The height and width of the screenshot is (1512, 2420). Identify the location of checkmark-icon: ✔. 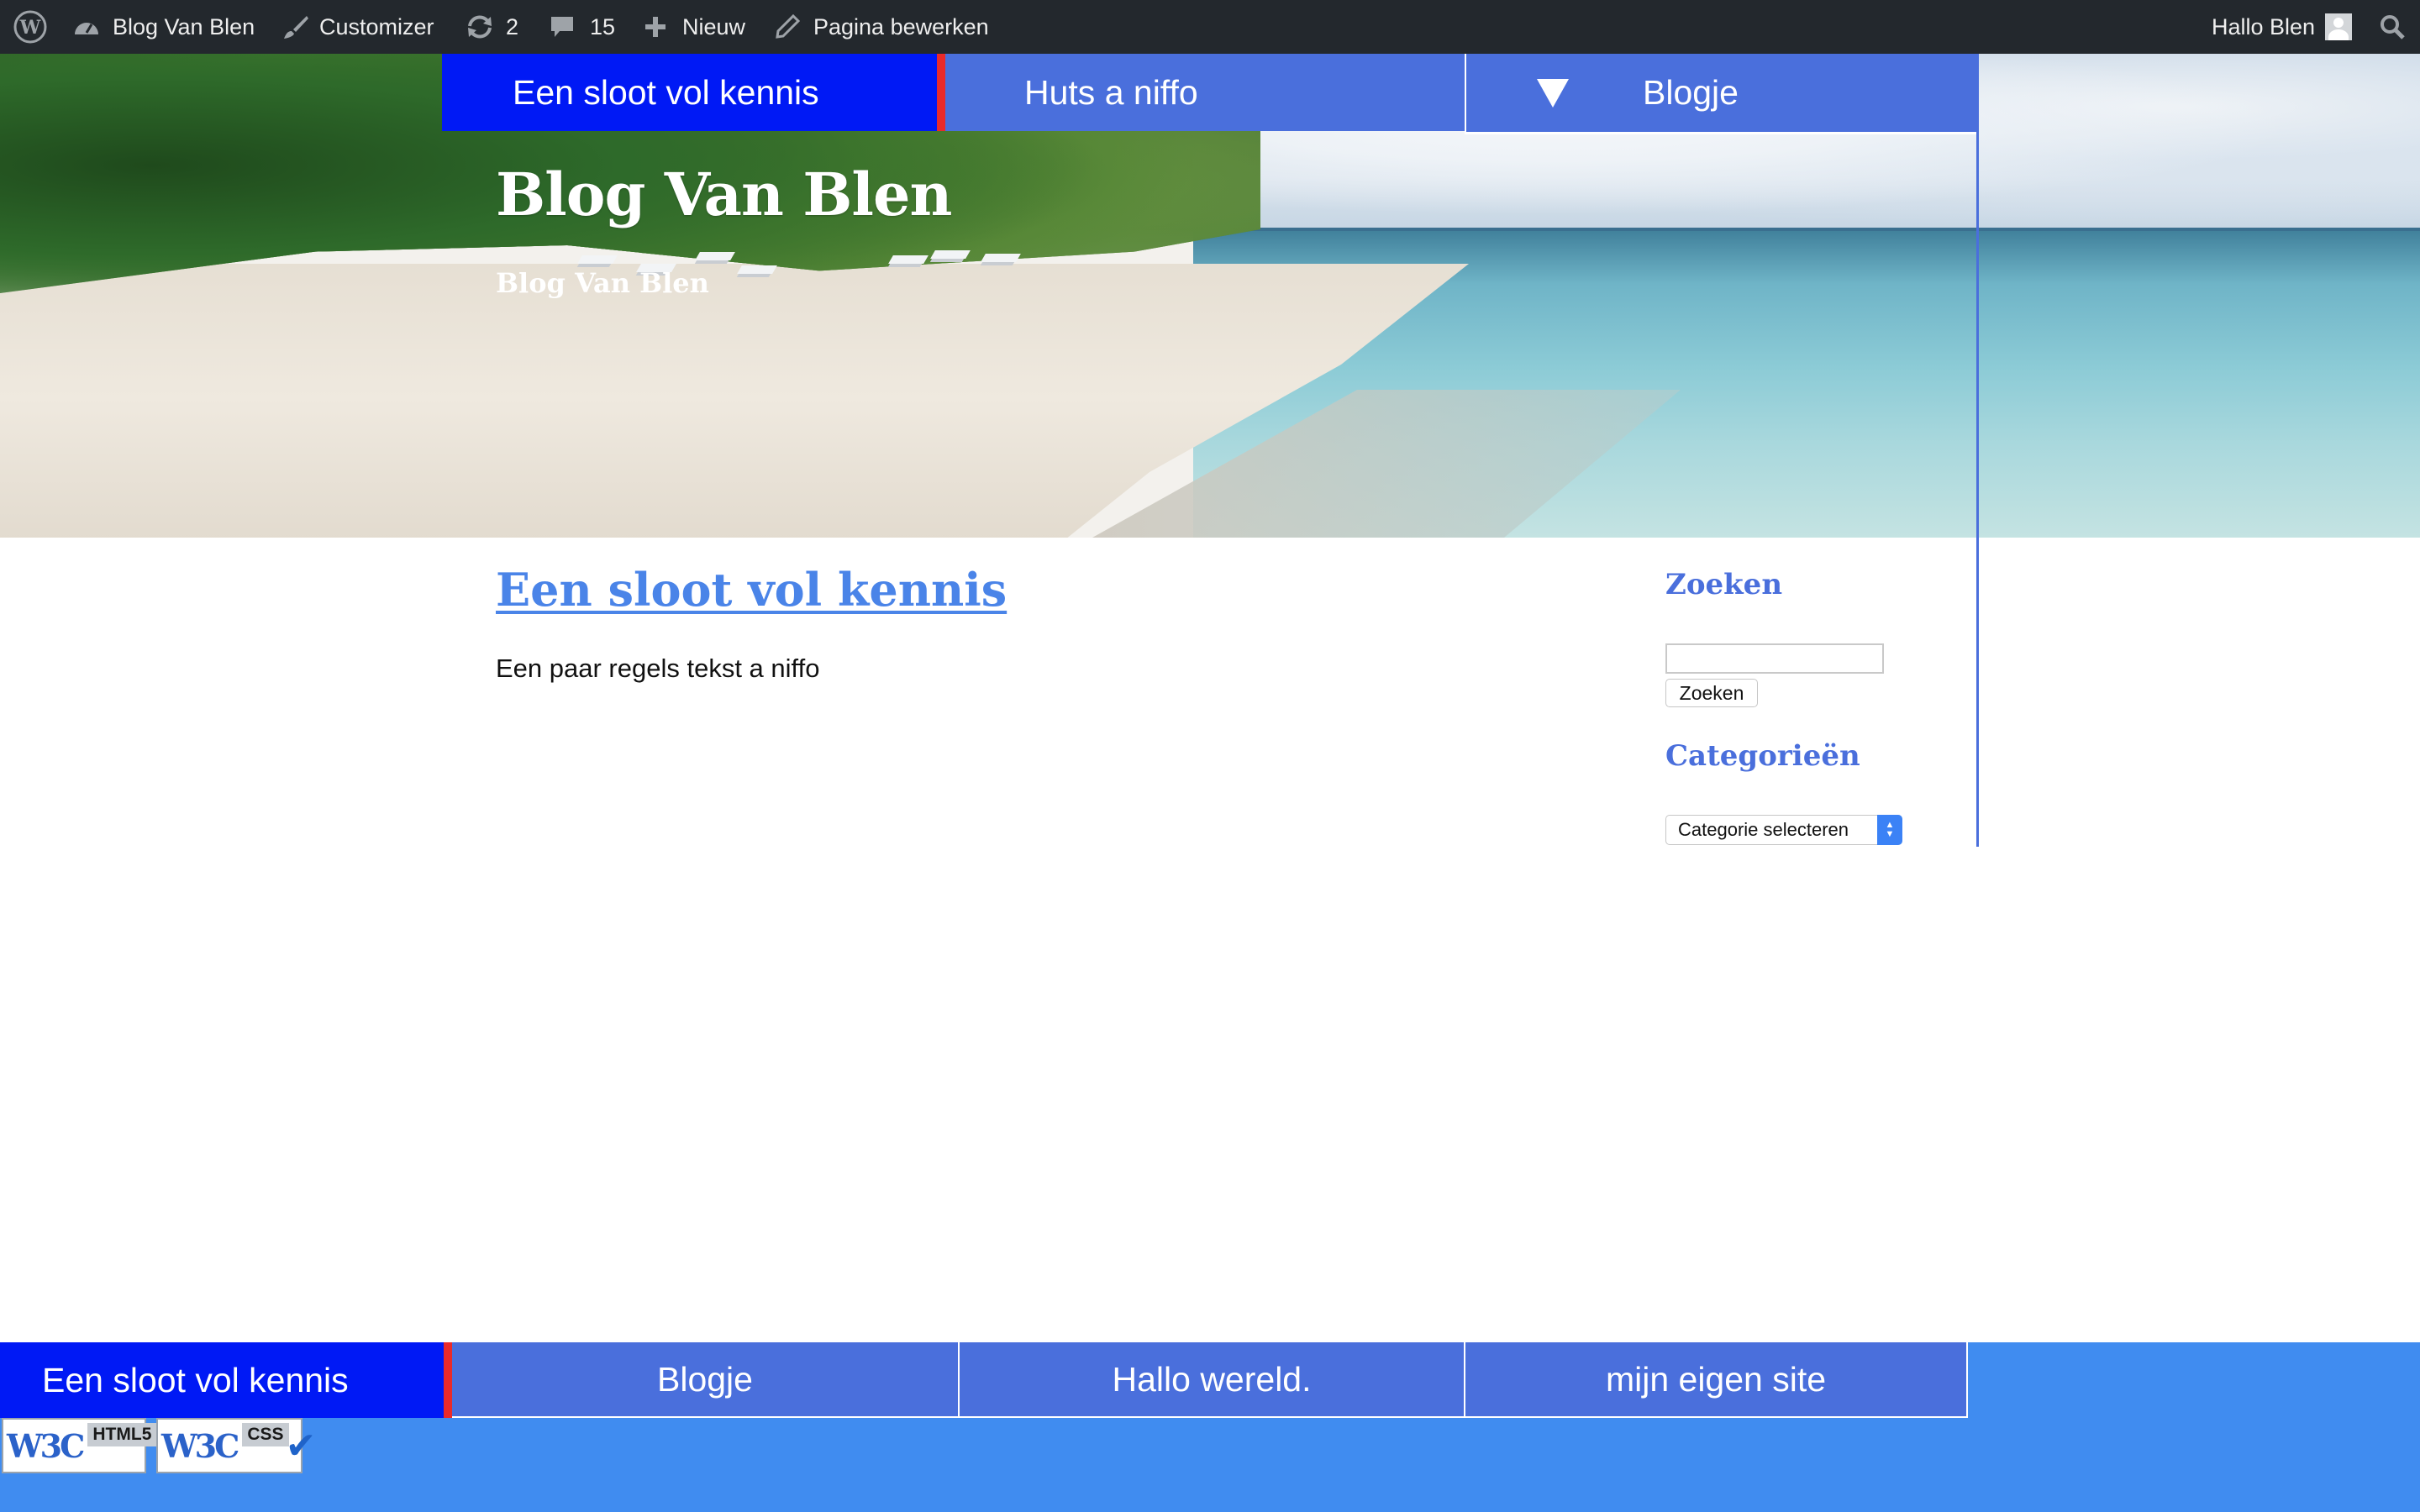
(301, 1446).